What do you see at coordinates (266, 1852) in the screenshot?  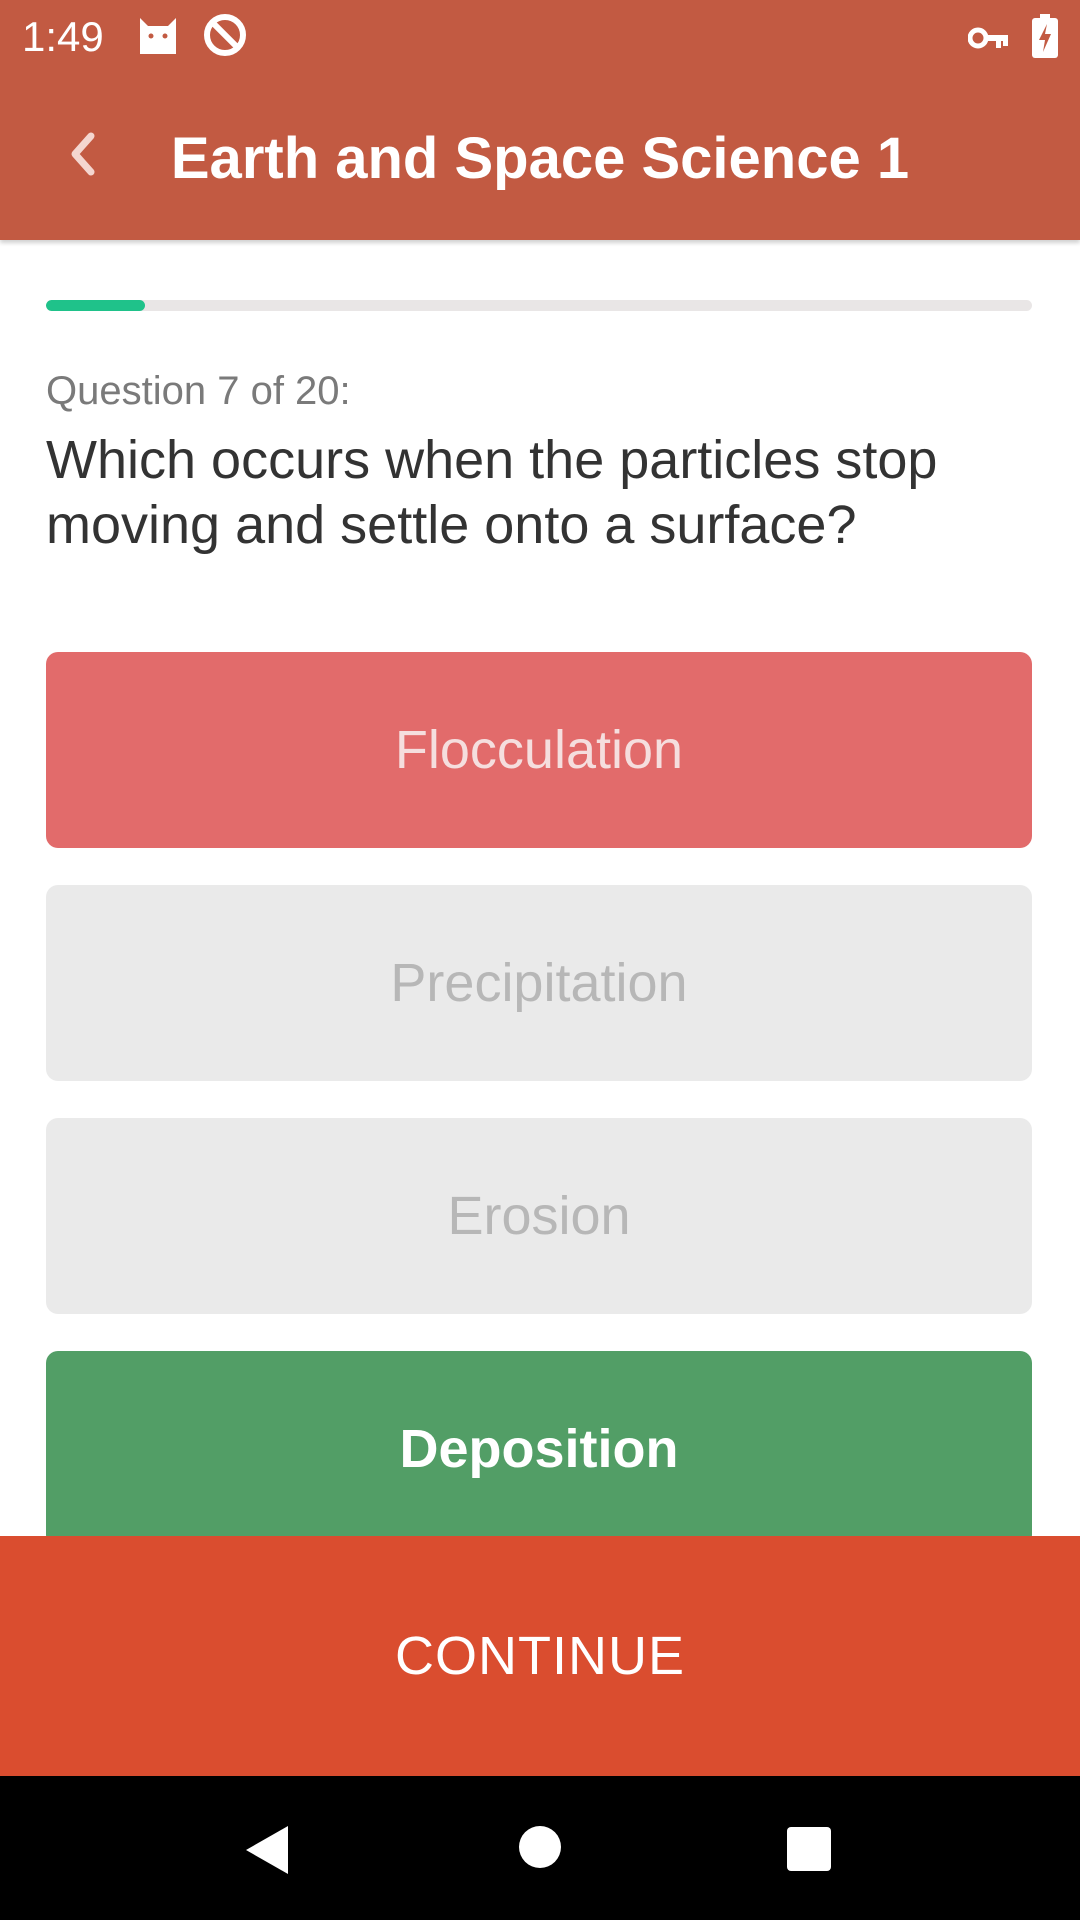 I see `back-triangle-icon` at bounding box center [266, 1852].